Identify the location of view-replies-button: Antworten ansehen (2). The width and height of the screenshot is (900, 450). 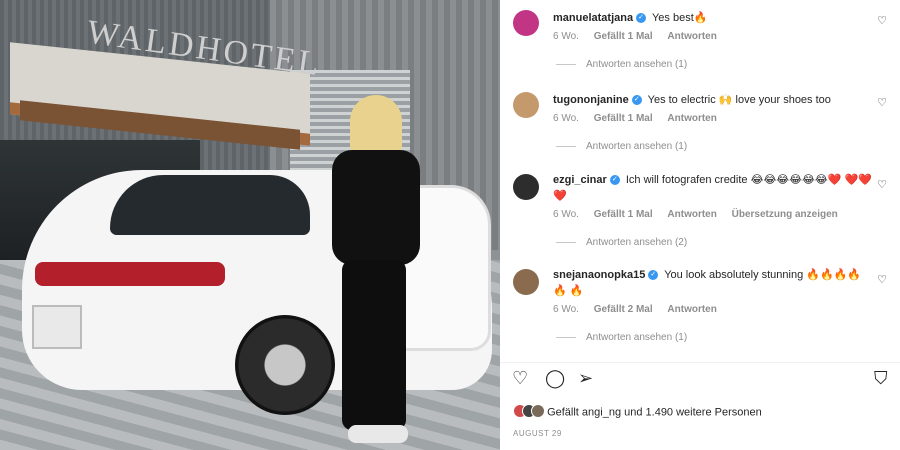
(621, 242).